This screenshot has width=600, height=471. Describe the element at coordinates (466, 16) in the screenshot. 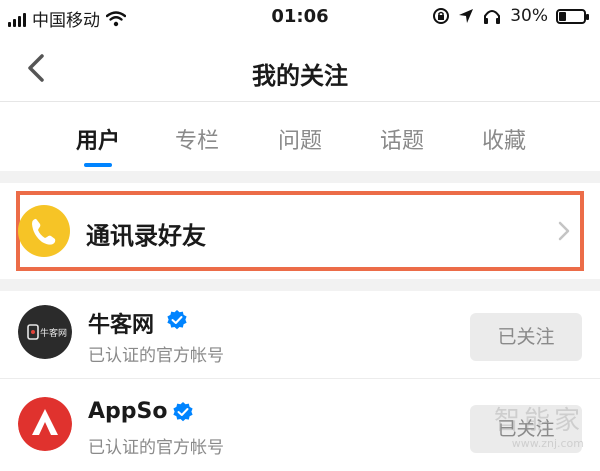

I see `location-icon` at that location.